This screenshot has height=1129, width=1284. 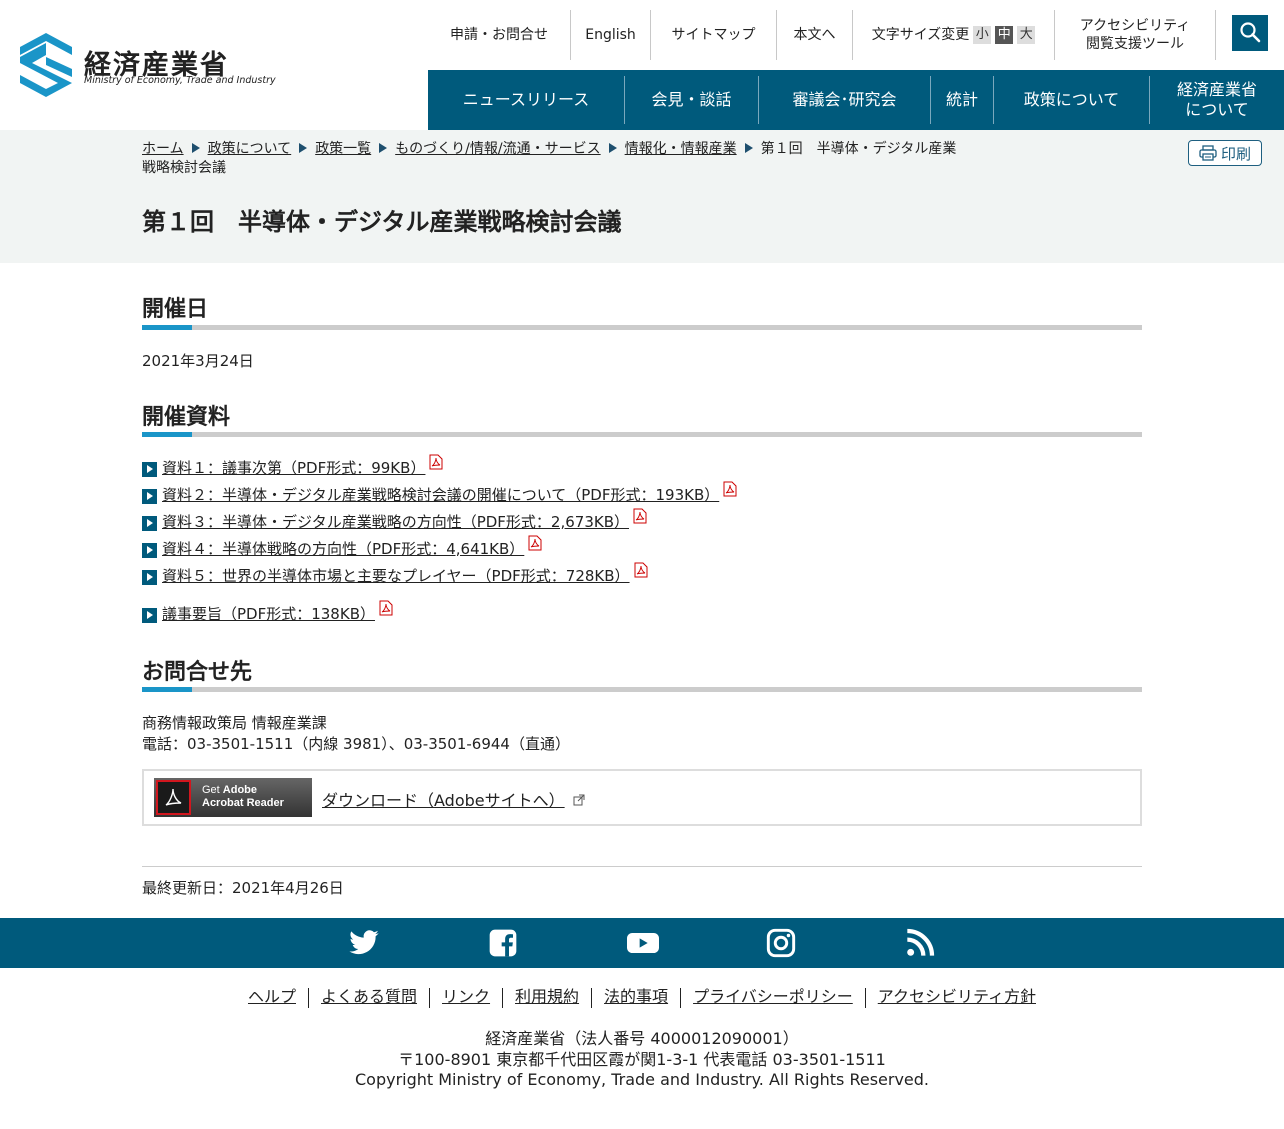 What do you see at coordinates (681, 149) in the screenshot?
I see `breadcrumb-info-industry: 情報化・情報産業` at bounding box center [681, 149].